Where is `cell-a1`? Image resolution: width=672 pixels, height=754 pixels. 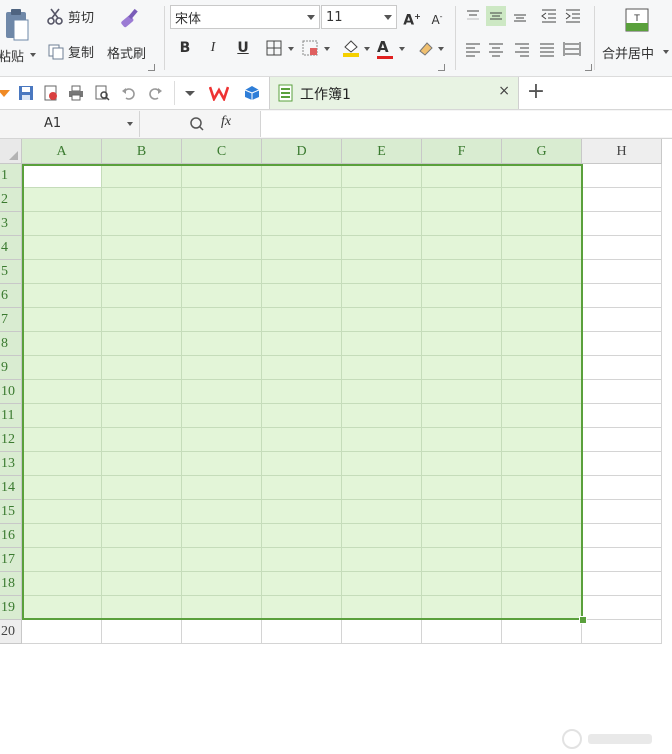
cell-a1 is located at coordinates (62, 176).